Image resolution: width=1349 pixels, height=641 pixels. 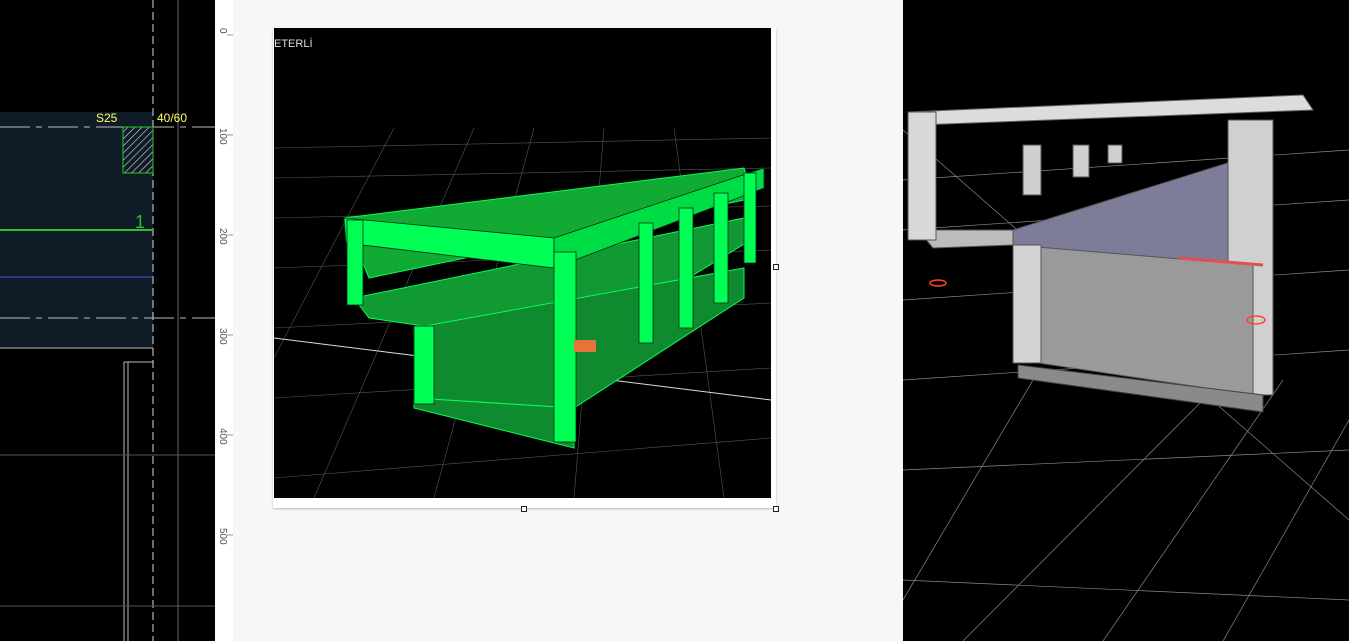 I want to click on ruler-tick-300: 300, so click(x=222, y=336).